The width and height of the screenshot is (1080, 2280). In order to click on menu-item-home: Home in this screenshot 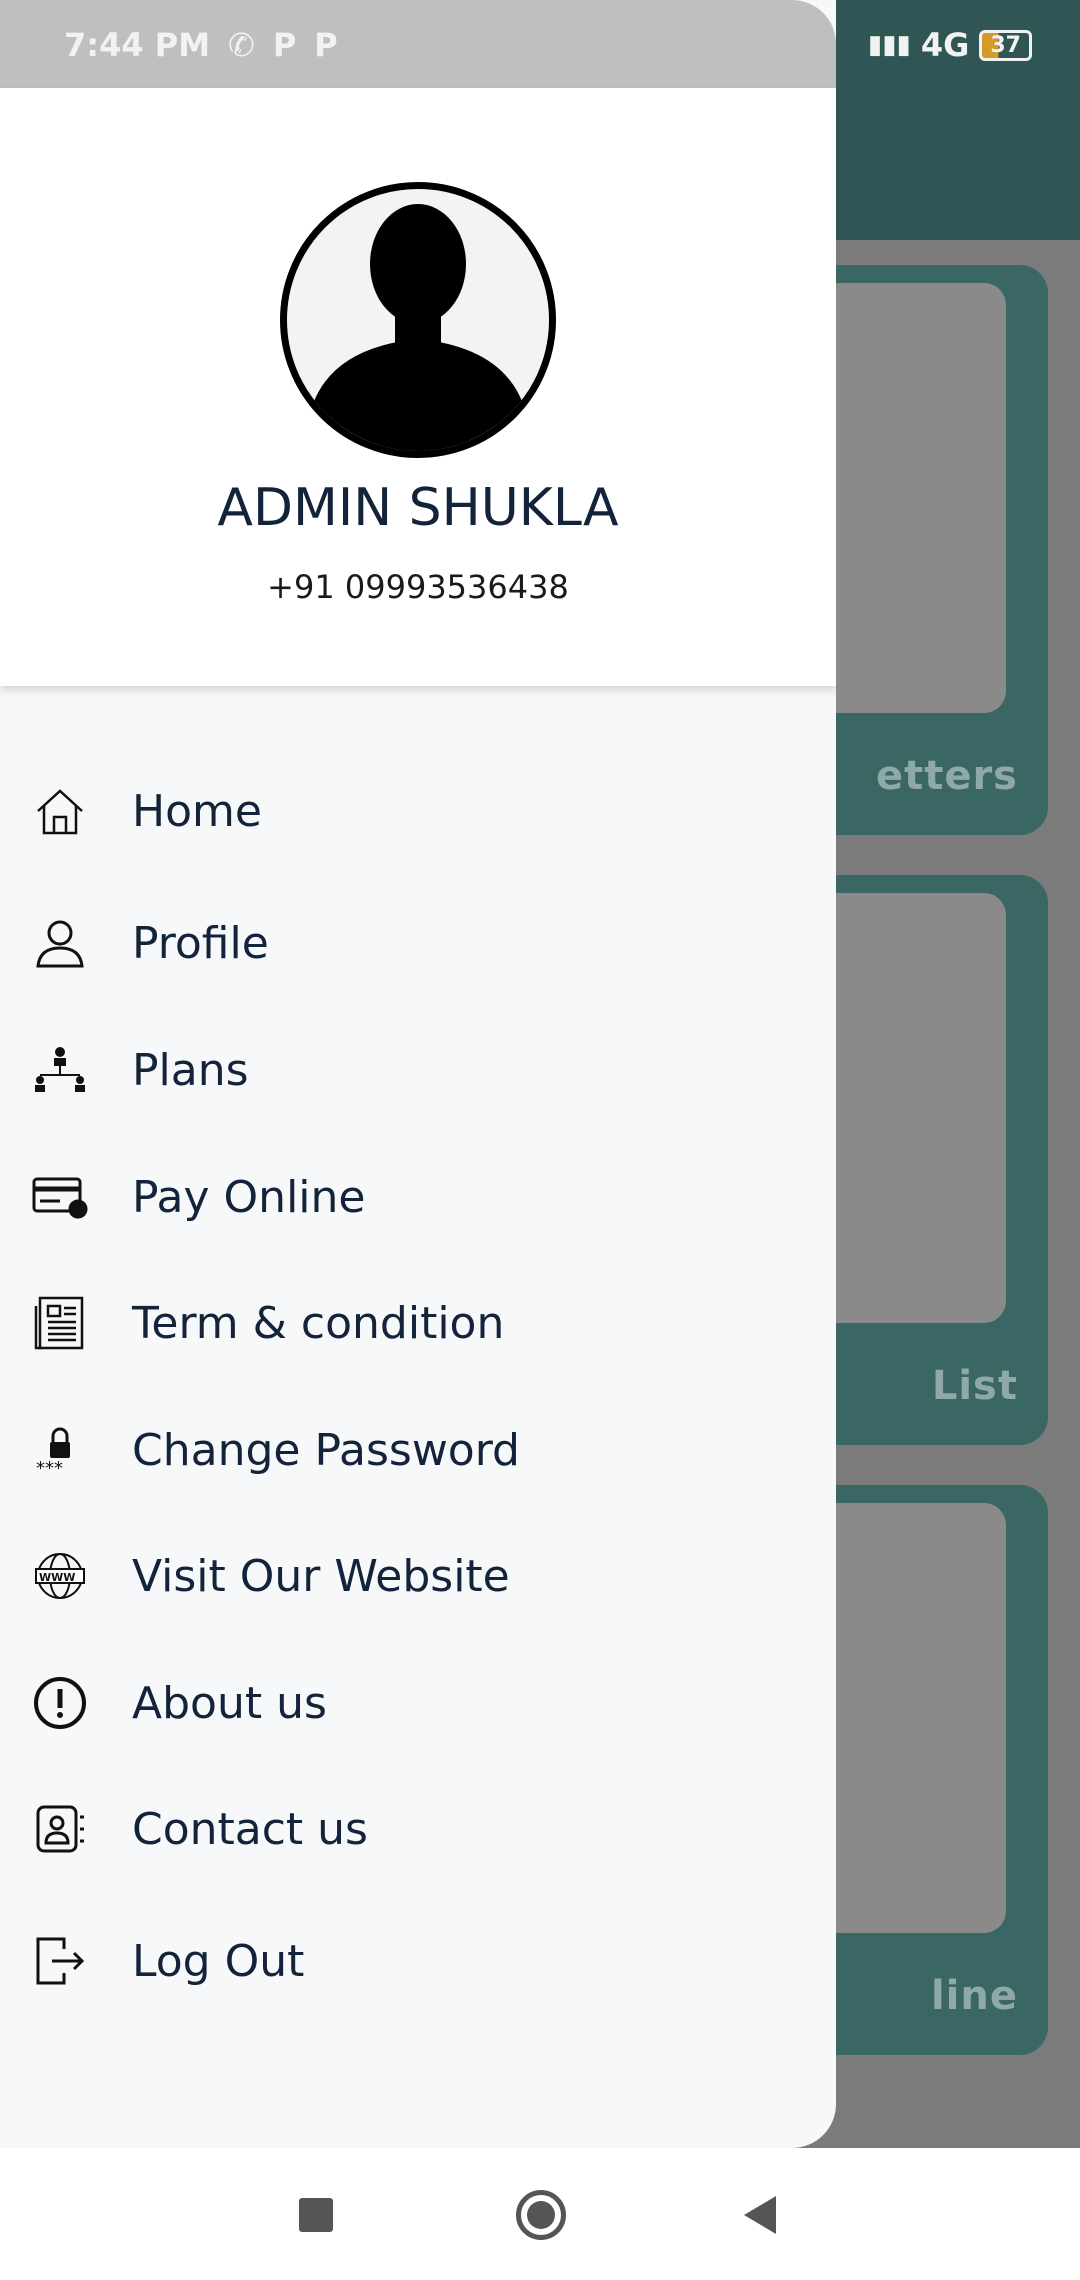, I will do `click(418, 811)`.